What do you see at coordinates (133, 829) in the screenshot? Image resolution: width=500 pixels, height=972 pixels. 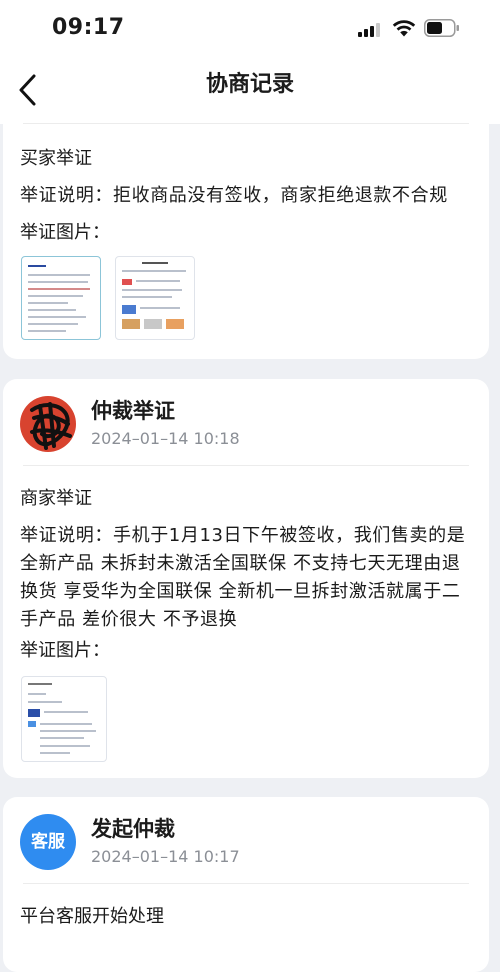 I see `record-title: 发起仲裁` at bounding box center [133, 829].